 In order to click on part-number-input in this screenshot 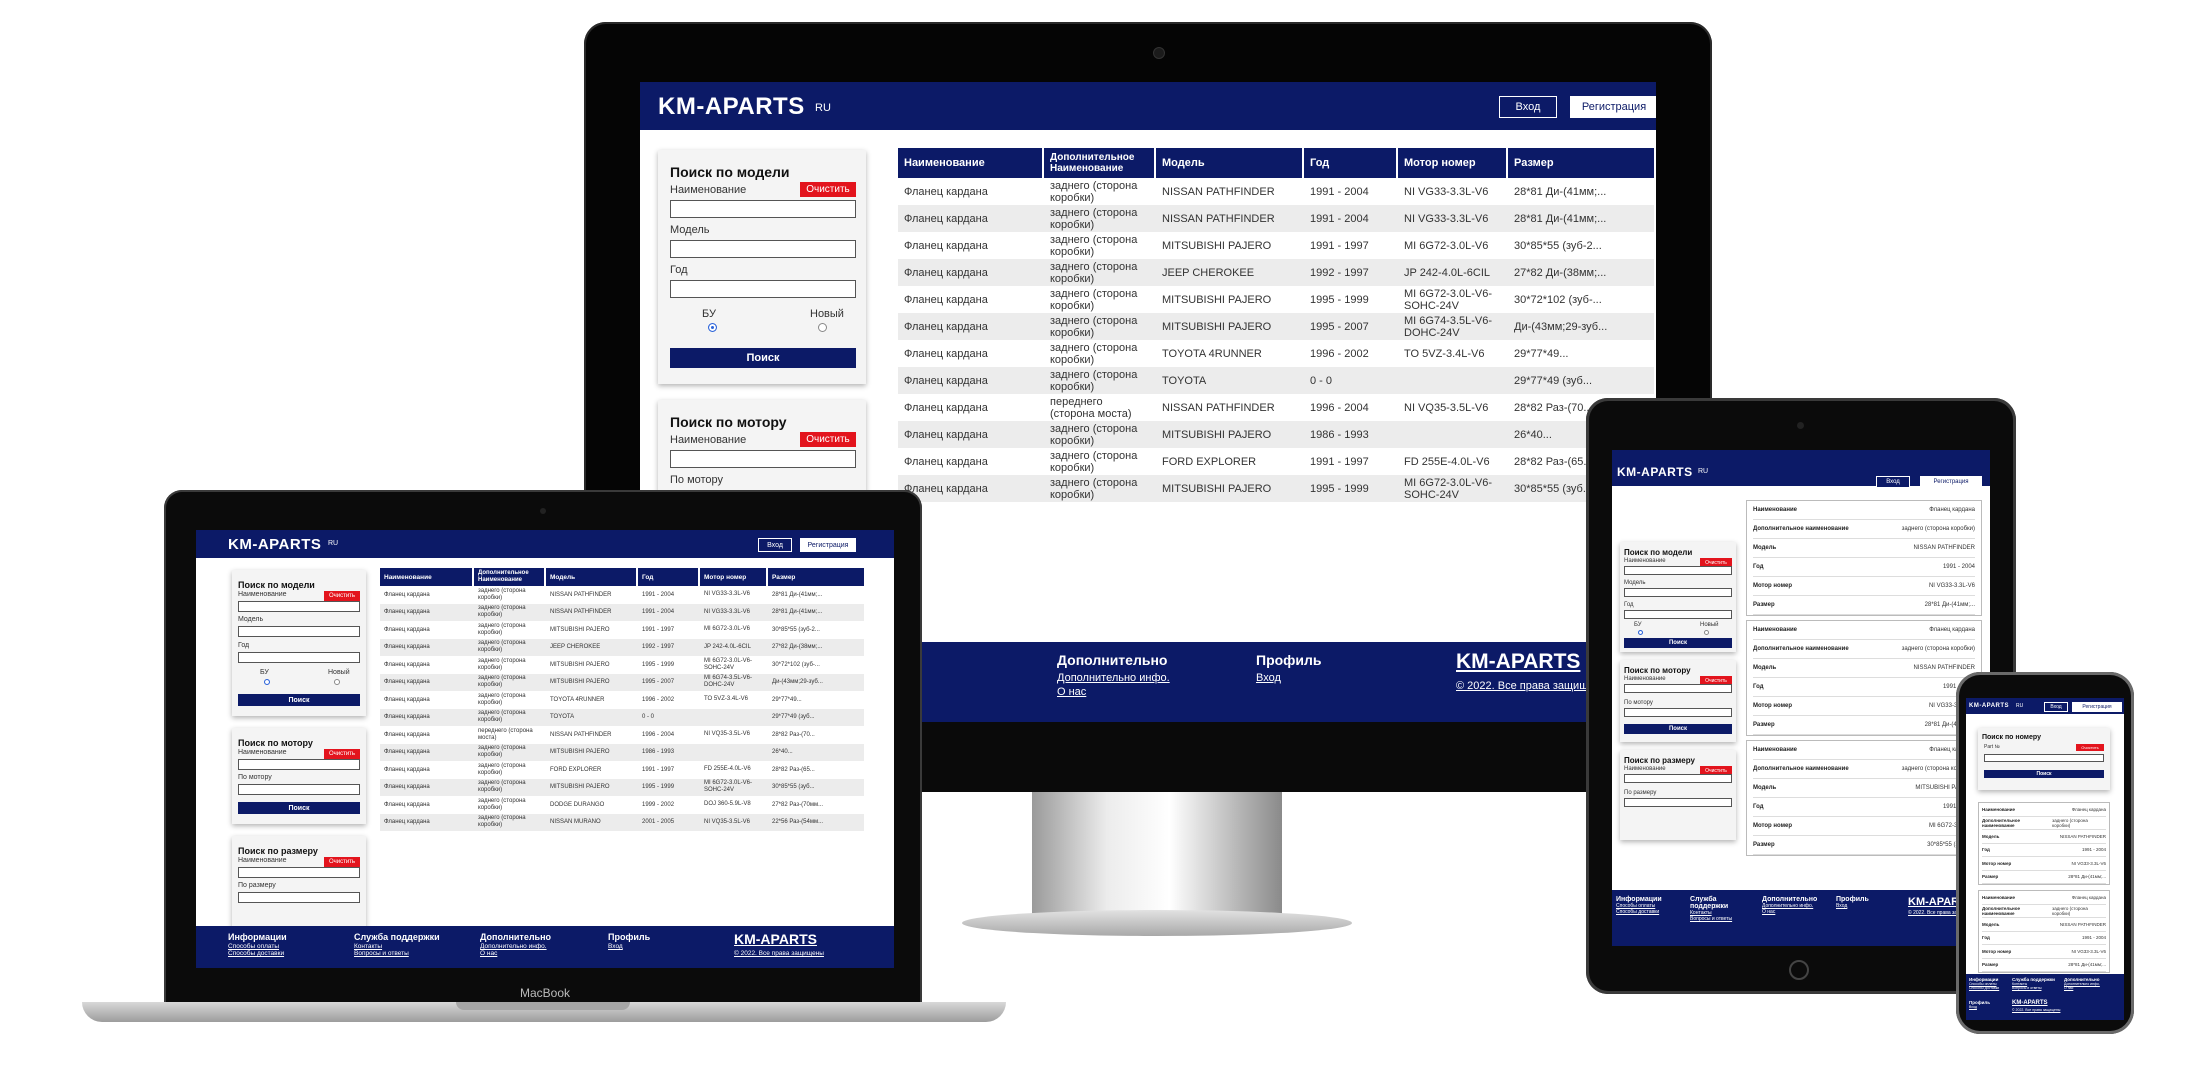, I will do `click(2044, 758)`.